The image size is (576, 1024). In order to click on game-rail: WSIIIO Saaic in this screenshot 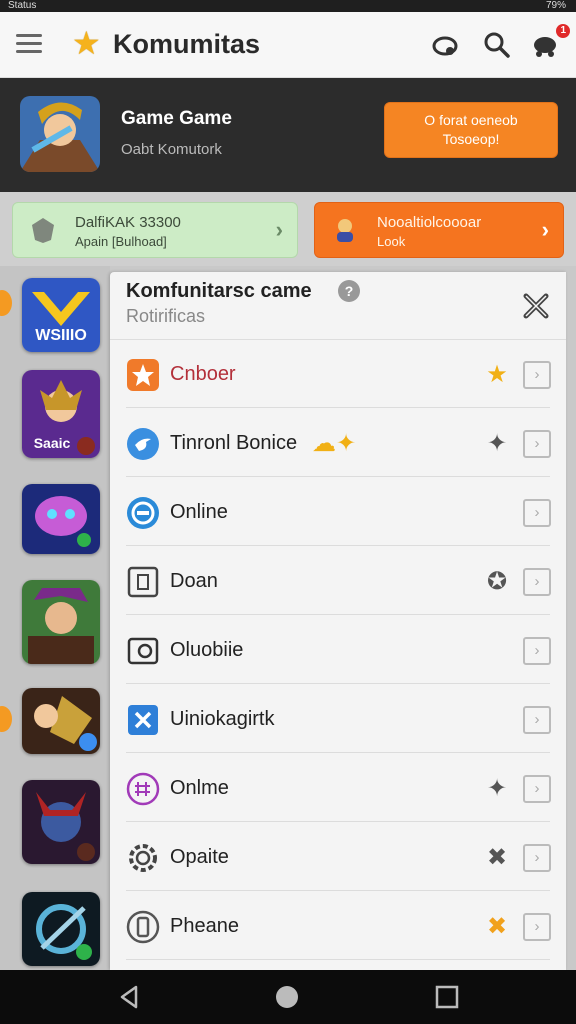, I will do `click(55, 618)`.